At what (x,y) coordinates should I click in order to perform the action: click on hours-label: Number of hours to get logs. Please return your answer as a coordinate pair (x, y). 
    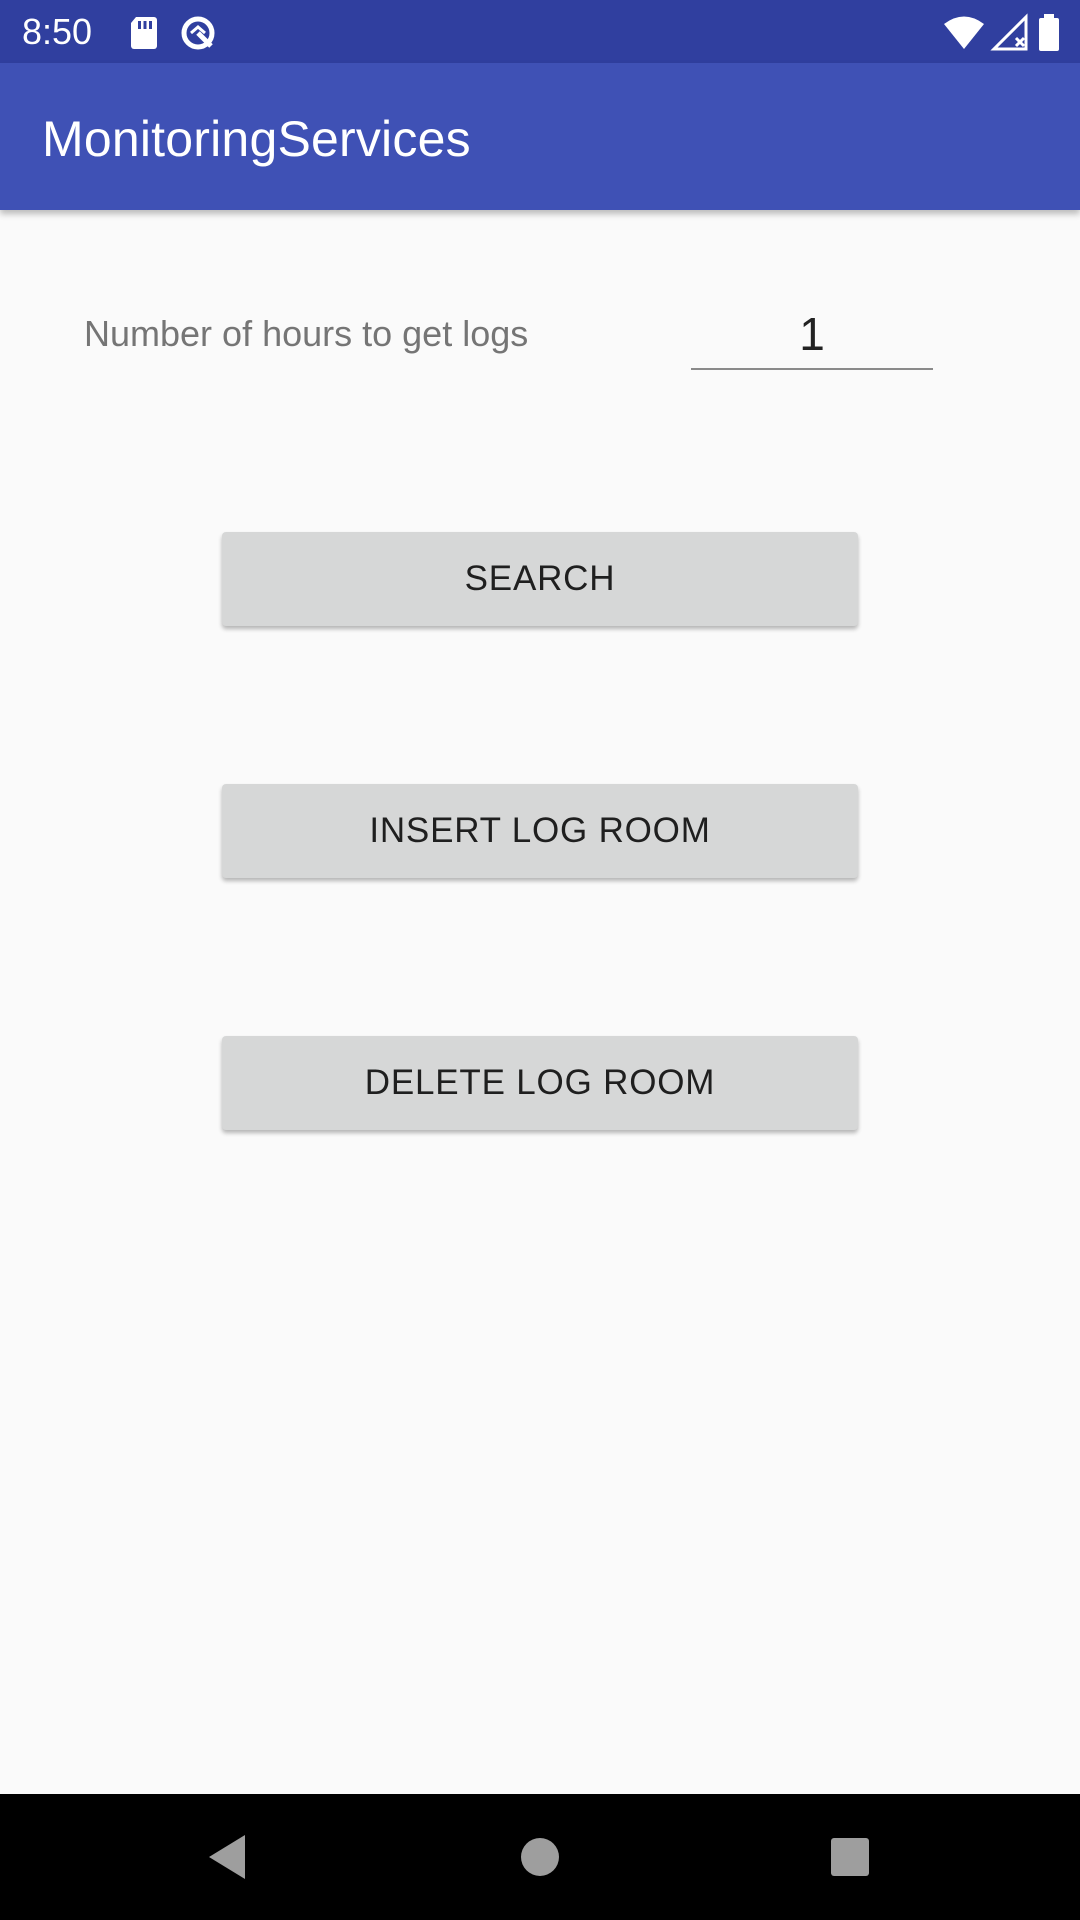
    Looking at the image, I should click on (306, 333).